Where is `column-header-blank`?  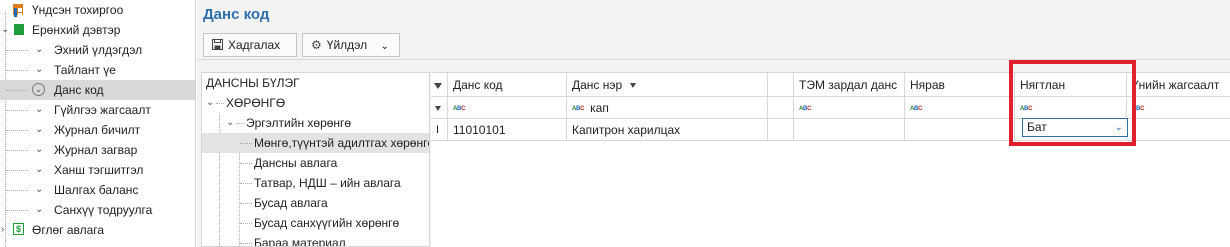
column-header-blank is located at coordinates (781, 85).